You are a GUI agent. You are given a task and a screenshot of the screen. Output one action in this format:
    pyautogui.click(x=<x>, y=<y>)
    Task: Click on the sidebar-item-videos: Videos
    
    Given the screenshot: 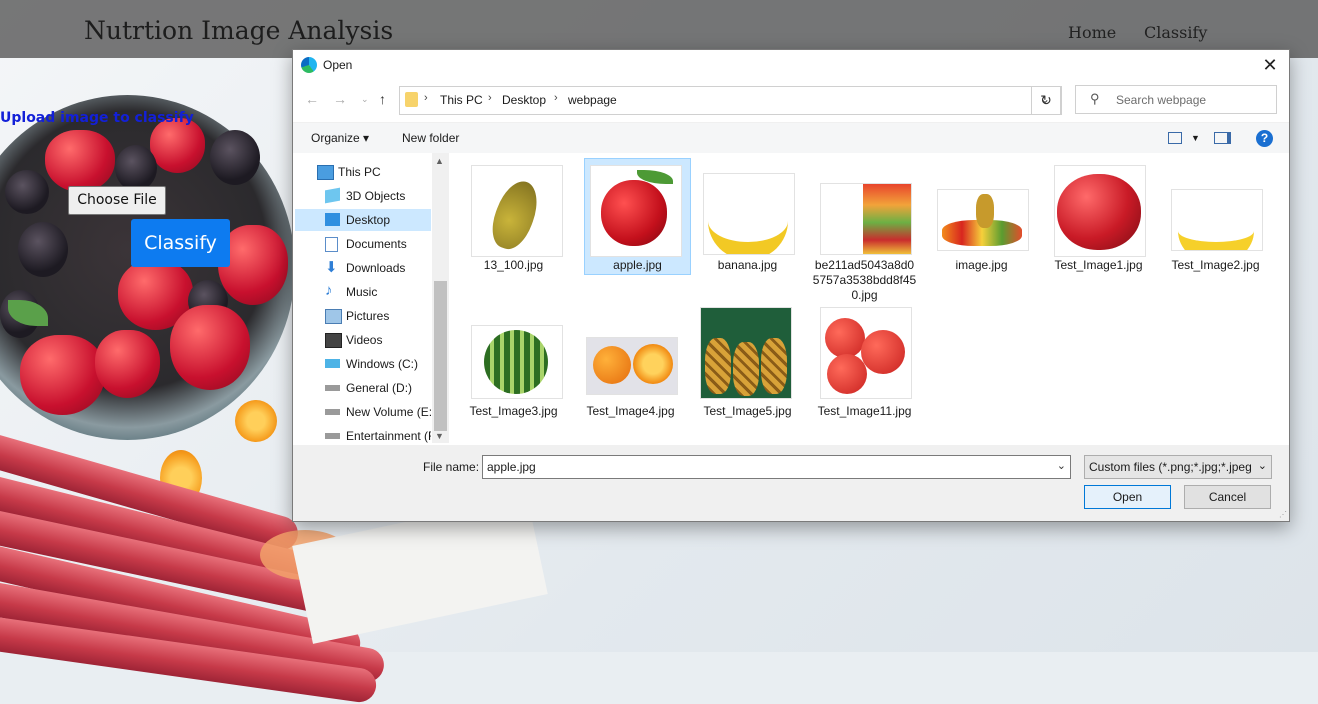 What is the action you would take?
    pyautogui.click(x=363, y=340)
    